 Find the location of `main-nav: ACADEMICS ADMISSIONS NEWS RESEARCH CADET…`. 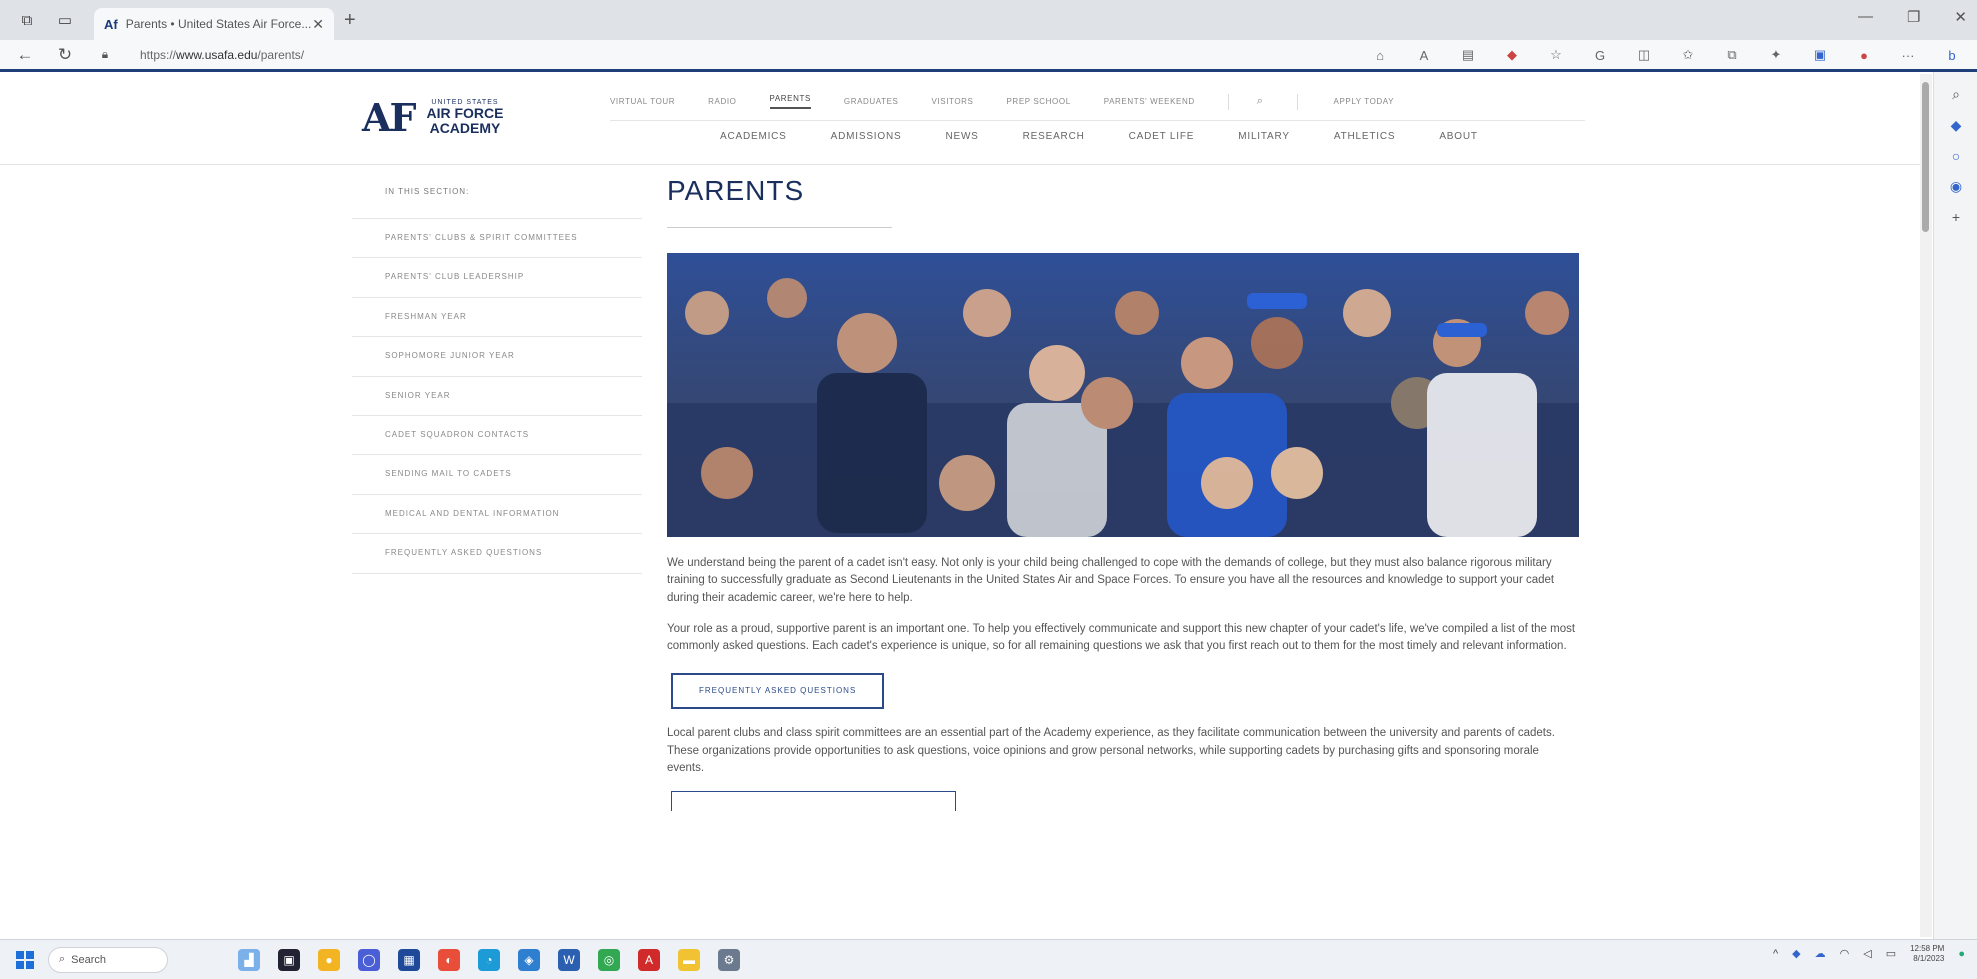

main-nav: ACADEMICS ADMISSIONS NEWS RESEARCH CADET… is located at coordinates (1121, 136).